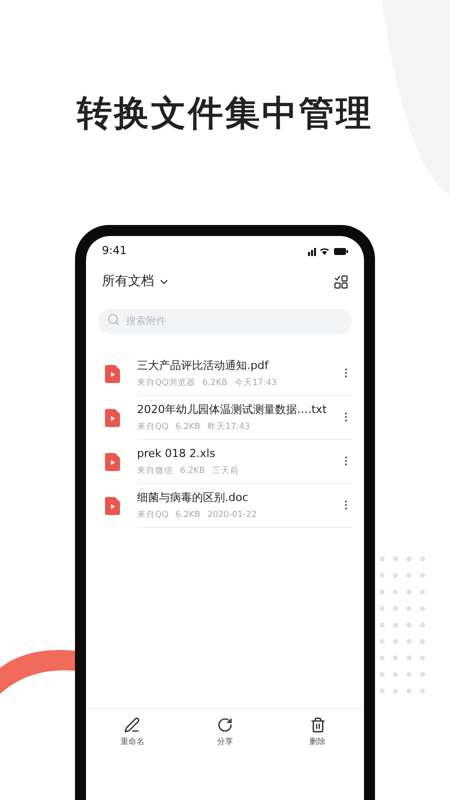 The image size is (450, 800). Describe the element at coordinates (193, 498) in the screenshot. I see `file-name: 细菌与病毒的区别.doc` at that location.